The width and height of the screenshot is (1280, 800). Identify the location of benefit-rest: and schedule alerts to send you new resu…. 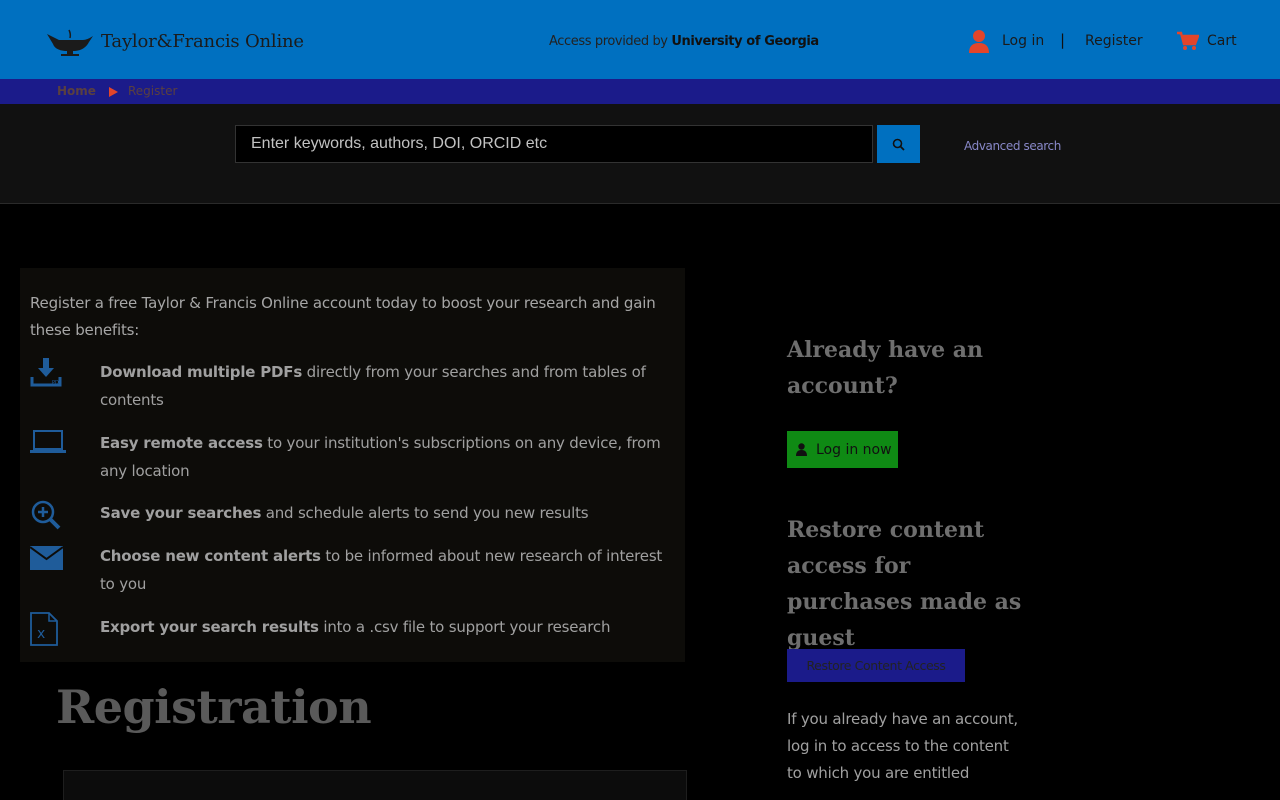
(425, 513).